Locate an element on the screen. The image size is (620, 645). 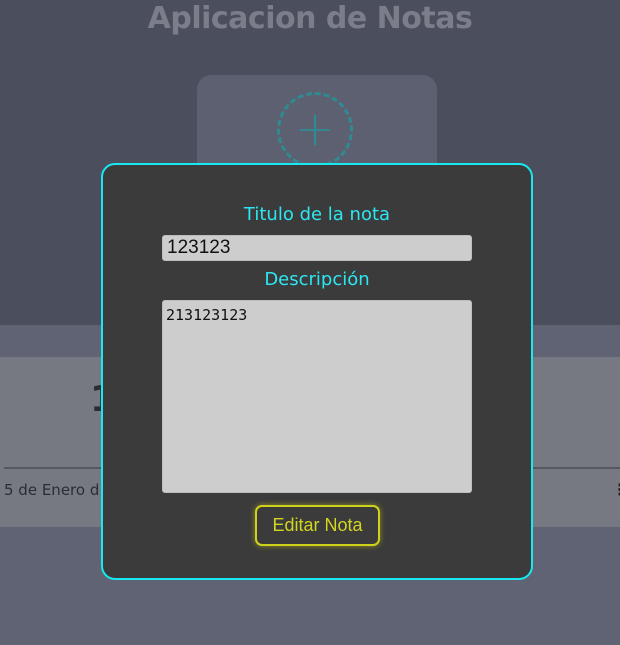
plus-icon: + is located at coordinates (315, 130).